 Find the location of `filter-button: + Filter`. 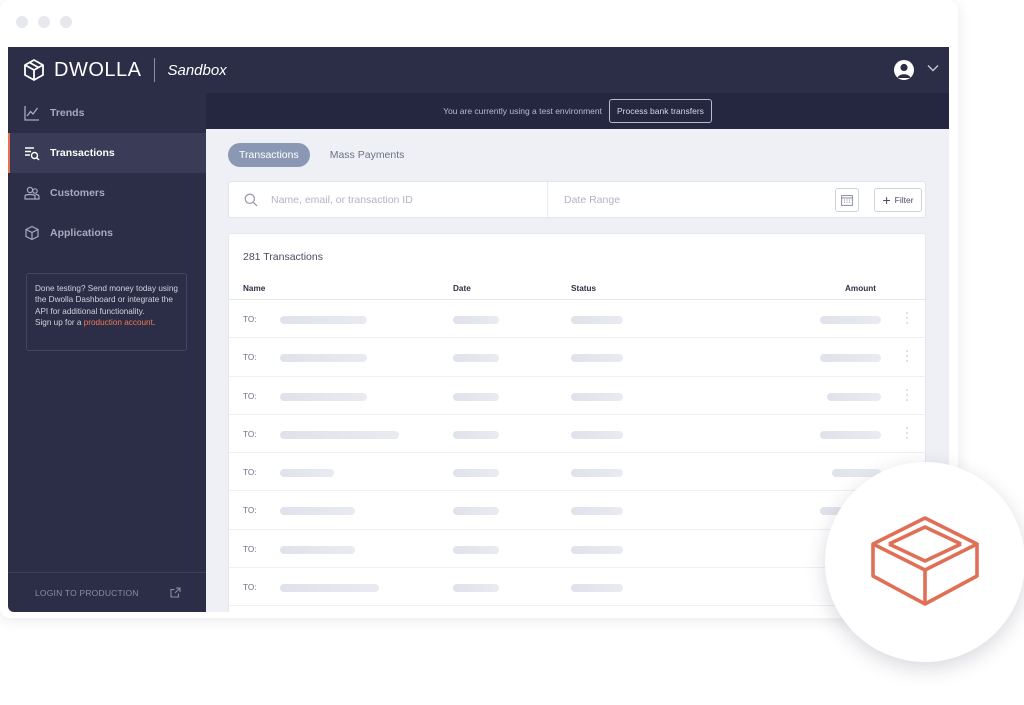

filter-button: + Filter is located at coordinates (898, 200).